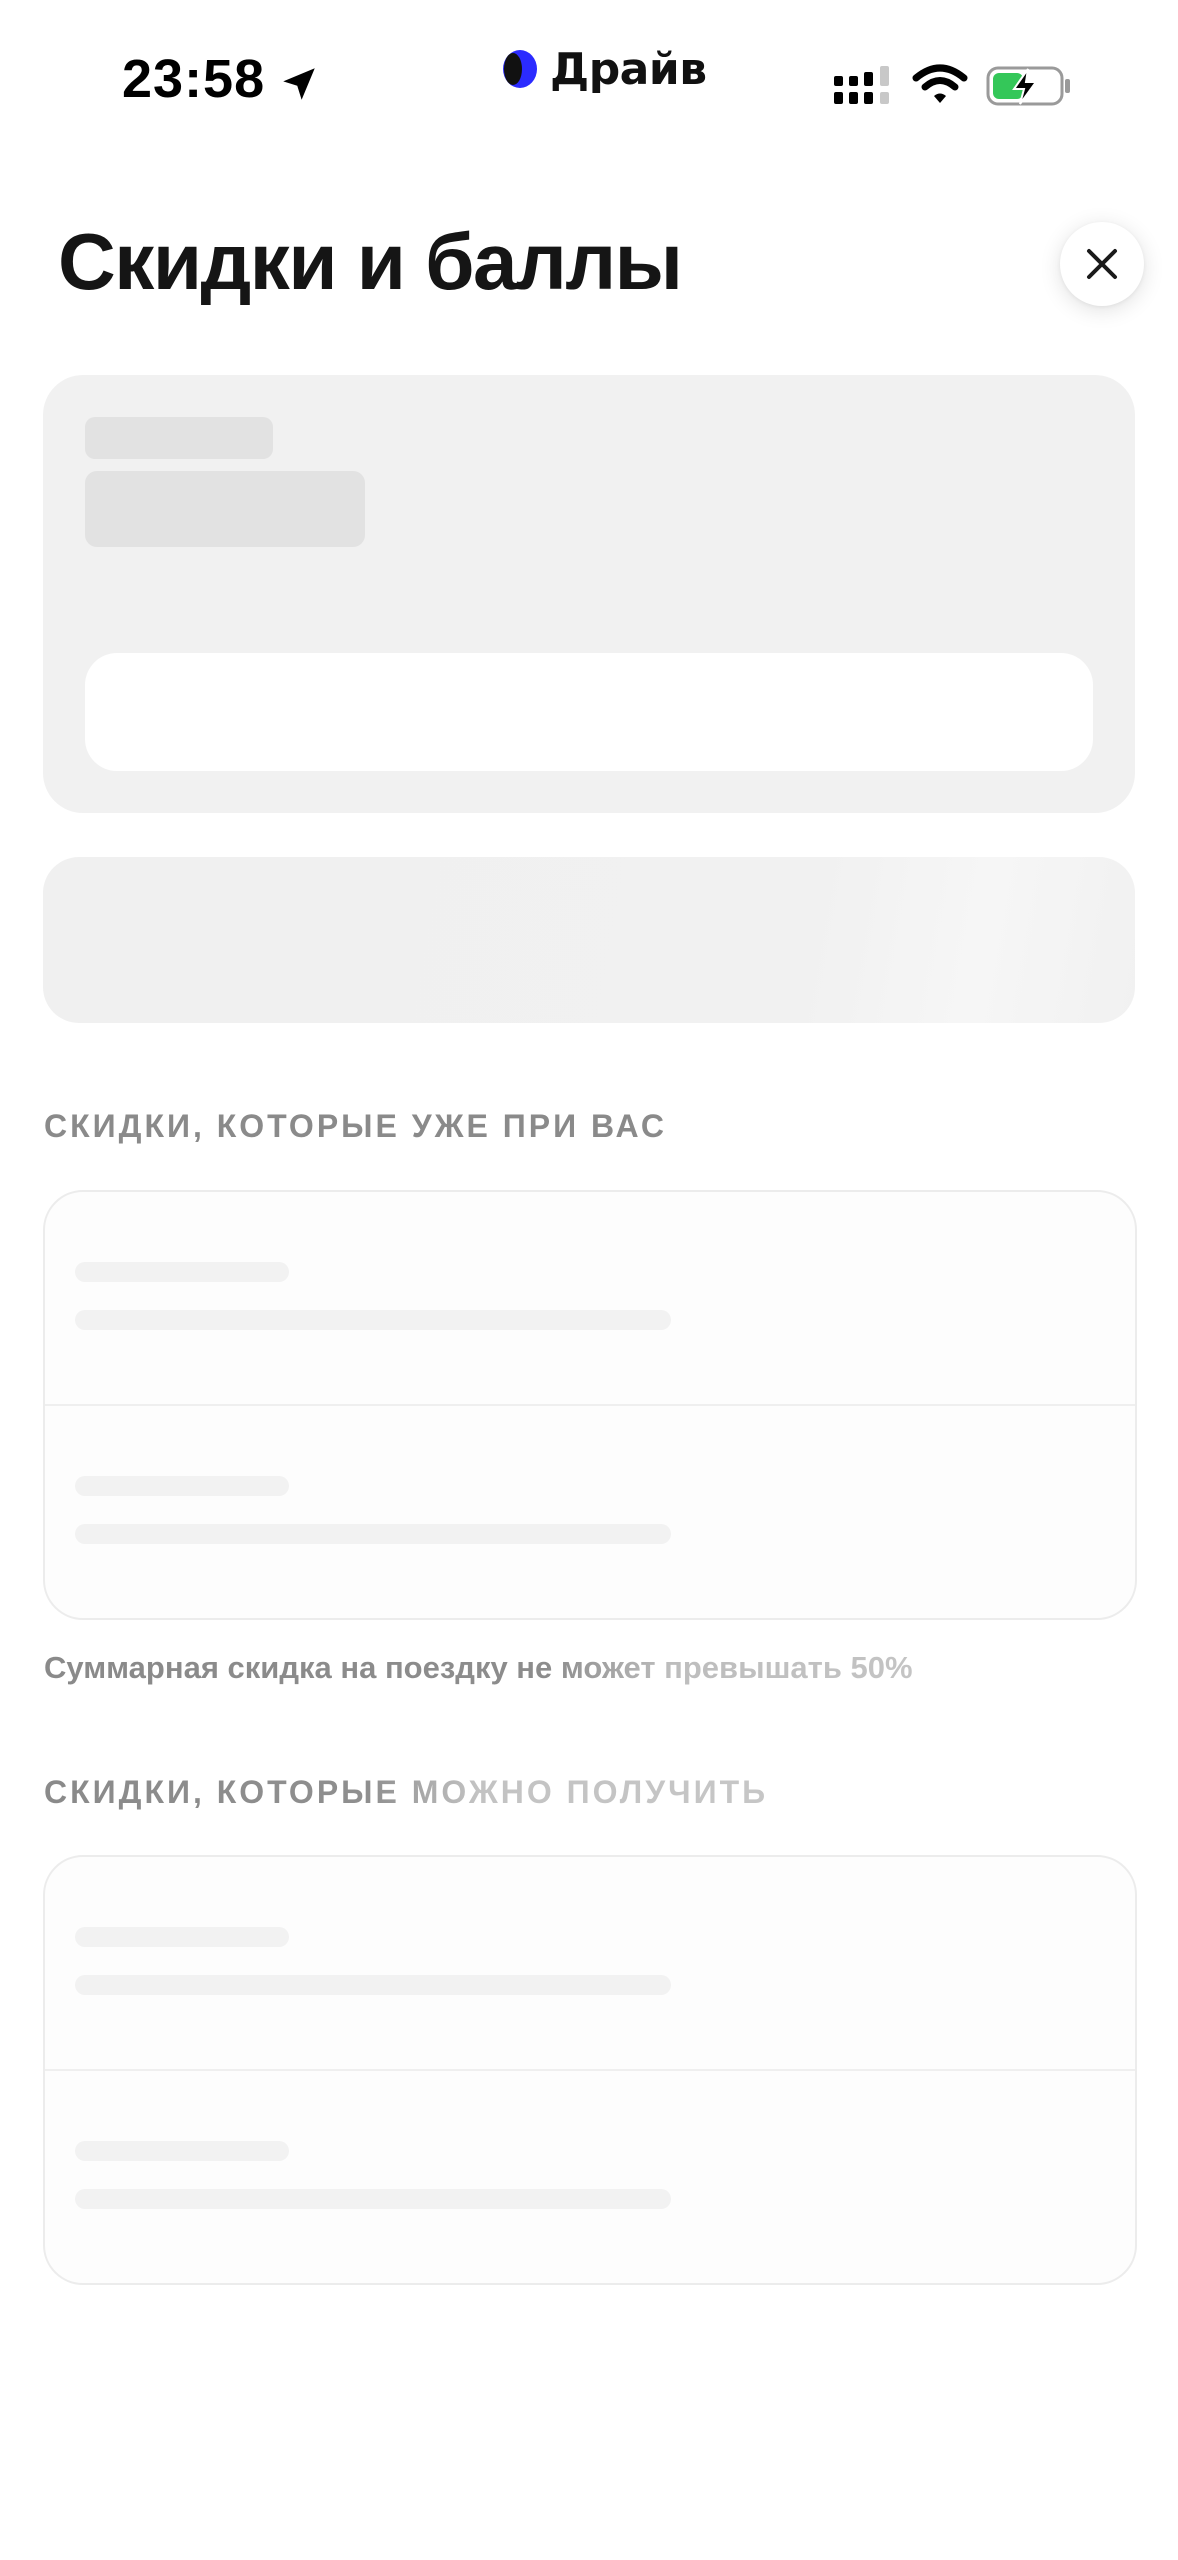 This screenshot has width=1178, height=2560. I want to click on status-time: 23:58, so click(194, 79).